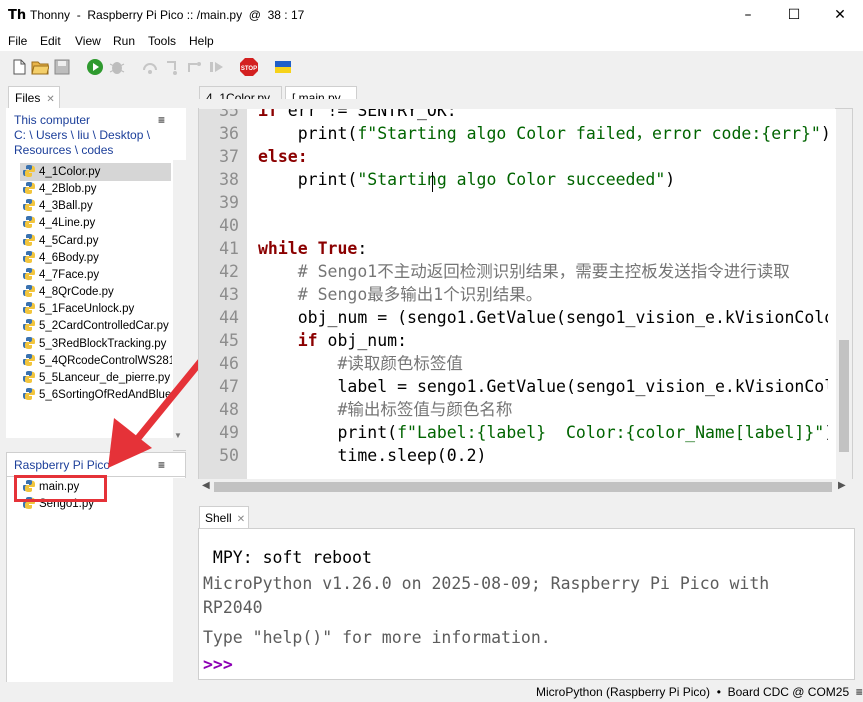 Image resolution: width=863 pixels, height=702 pixels. Describe the element at coordinates (543, 248) in the screenshot. I see `code-line: while True:` at that location.